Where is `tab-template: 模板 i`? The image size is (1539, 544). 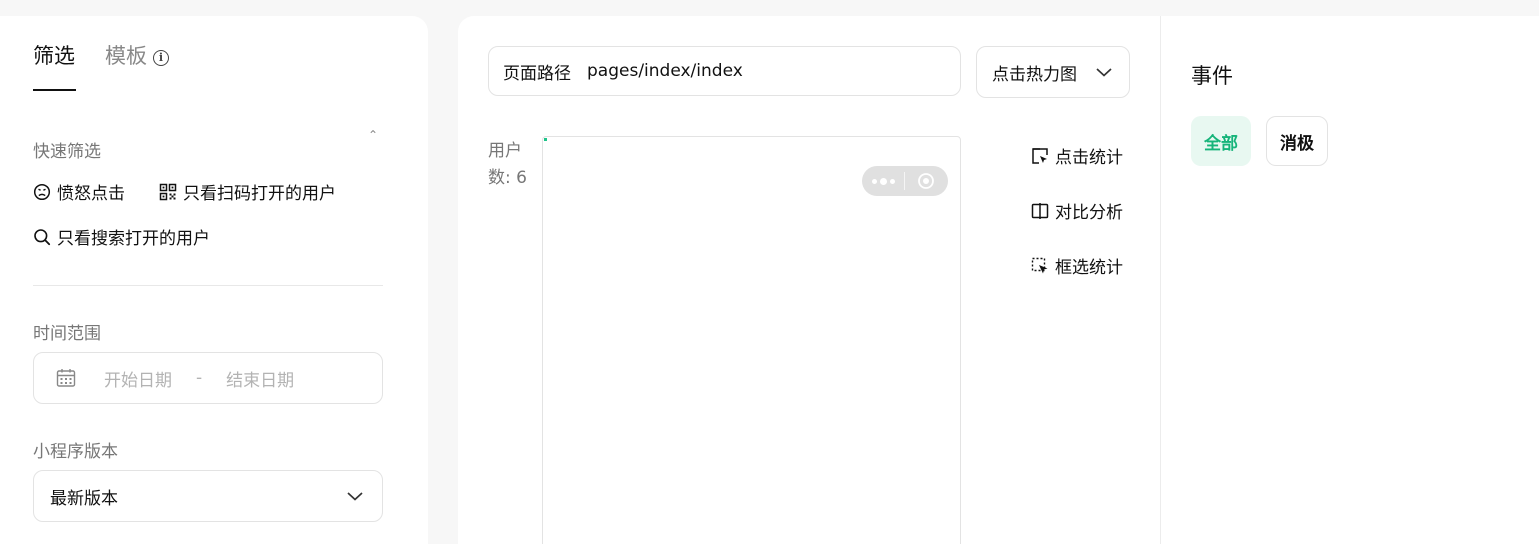
tab-template: 模板 i is located at coordinates (137, 55).